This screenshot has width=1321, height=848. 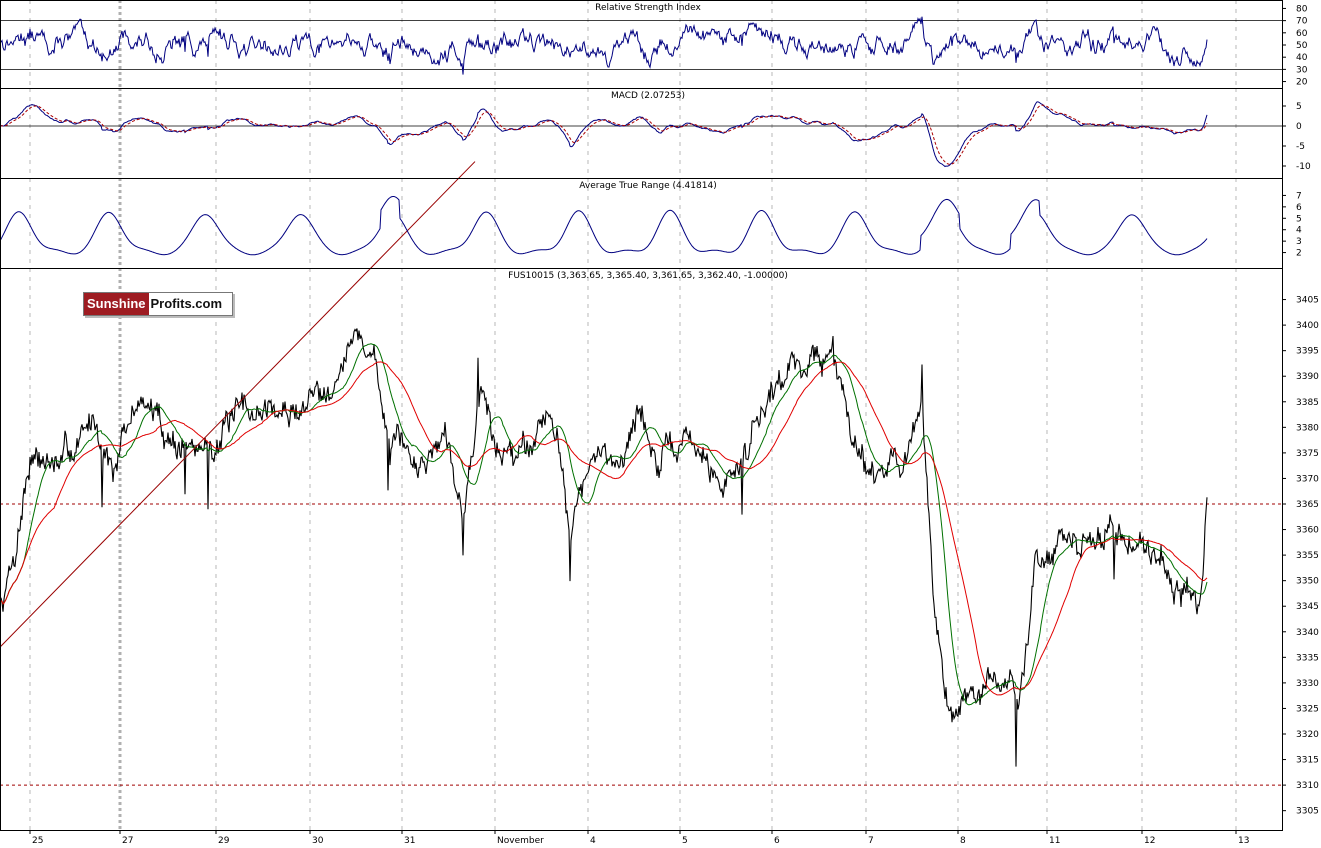 What do you see at coordinates (1307, 761) in the screenshot?
I see `ytick-label-3-2: 3315` at bounding box center [1307, 761].